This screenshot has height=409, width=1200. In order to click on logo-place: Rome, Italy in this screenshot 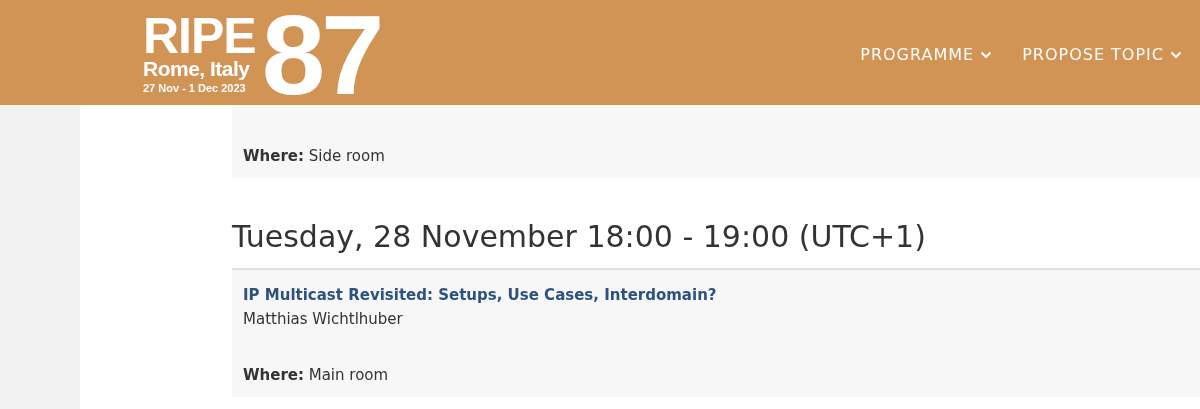, I will do `click(197, 68)`.